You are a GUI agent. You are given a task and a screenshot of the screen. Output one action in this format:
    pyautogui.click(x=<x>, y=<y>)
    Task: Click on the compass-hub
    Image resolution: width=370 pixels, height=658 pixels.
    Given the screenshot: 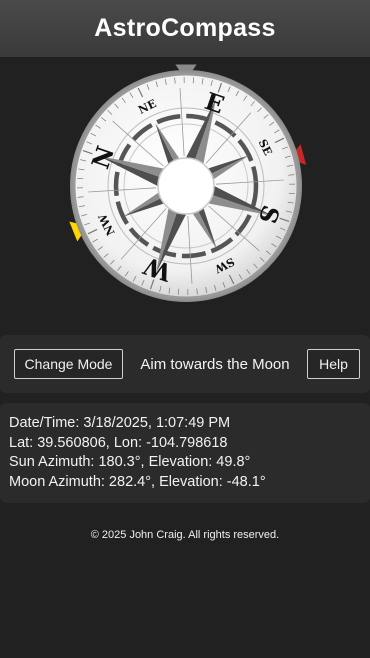 What is the action you would take?
    pyautogui.click(x=186, y=186)
    